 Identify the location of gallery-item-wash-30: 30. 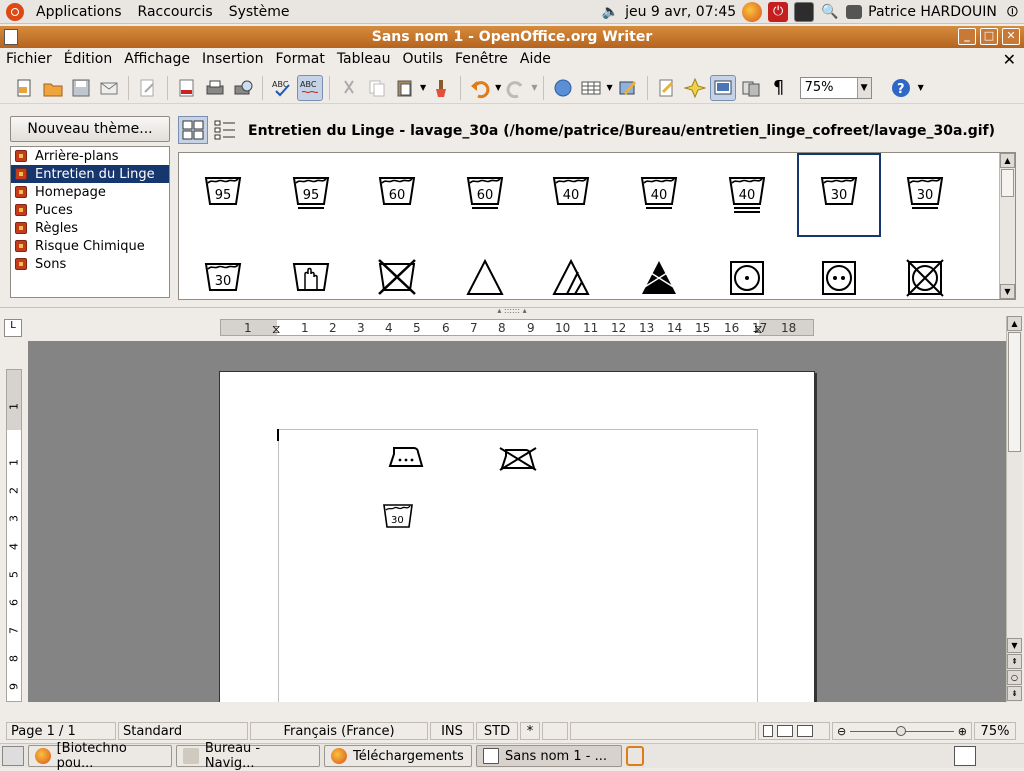
(925, 195).